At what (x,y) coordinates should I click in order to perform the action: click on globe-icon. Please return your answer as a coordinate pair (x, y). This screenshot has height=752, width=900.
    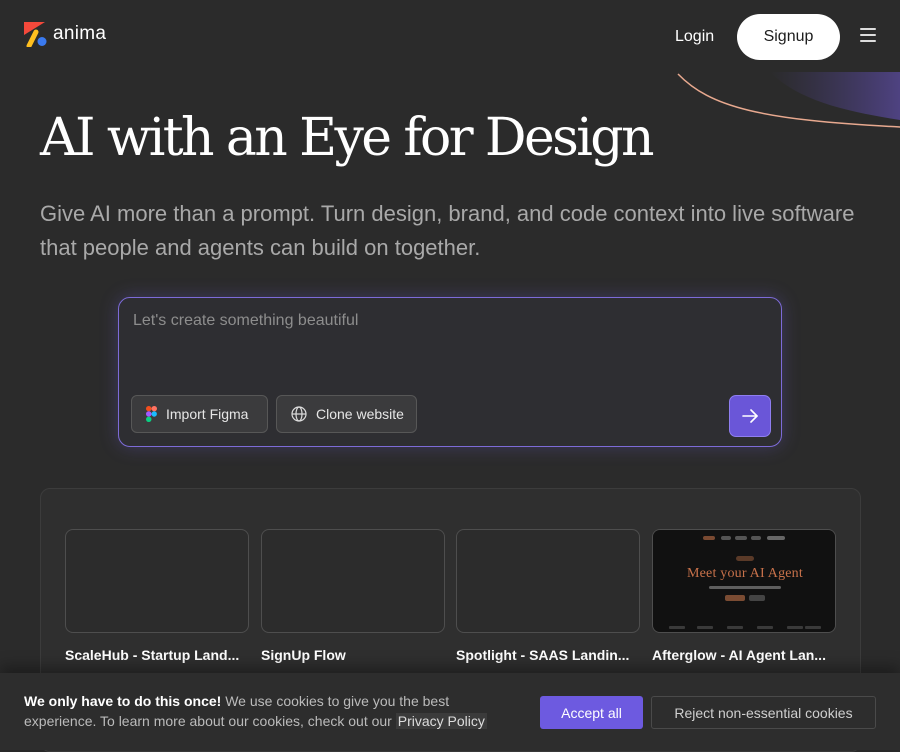
    Looking at the image, I should click on (299, 414).